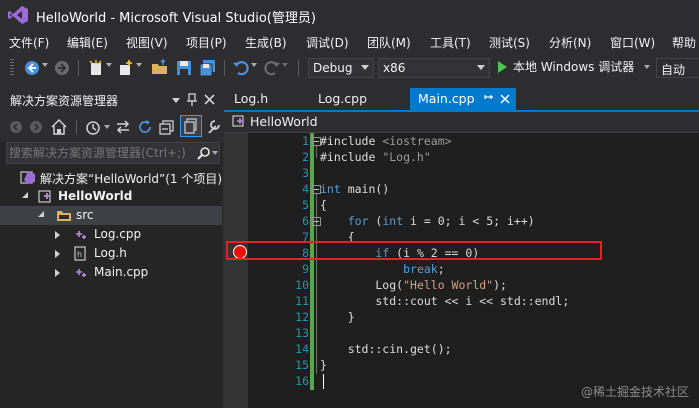  I want to click on solution-configuration-value: Debug, so click(333, 68).